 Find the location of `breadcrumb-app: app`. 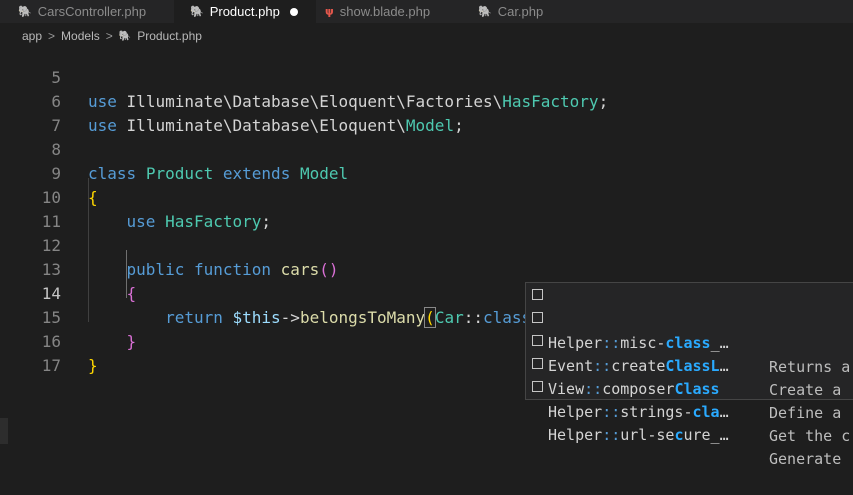

breadcrumb-app: app is located at coordinates (32, 36).